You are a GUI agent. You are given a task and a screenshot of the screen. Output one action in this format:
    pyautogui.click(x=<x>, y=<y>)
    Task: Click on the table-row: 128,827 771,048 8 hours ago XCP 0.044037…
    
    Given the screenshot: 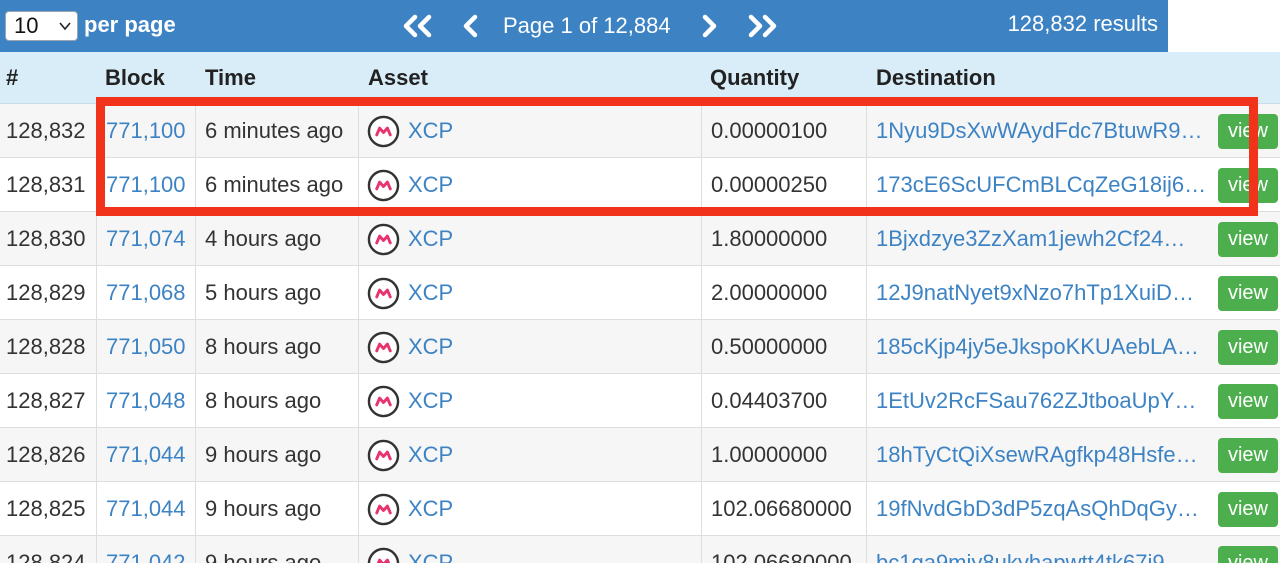 What is the action you would take?
    pyautogui.click(x=640, y=401)
    